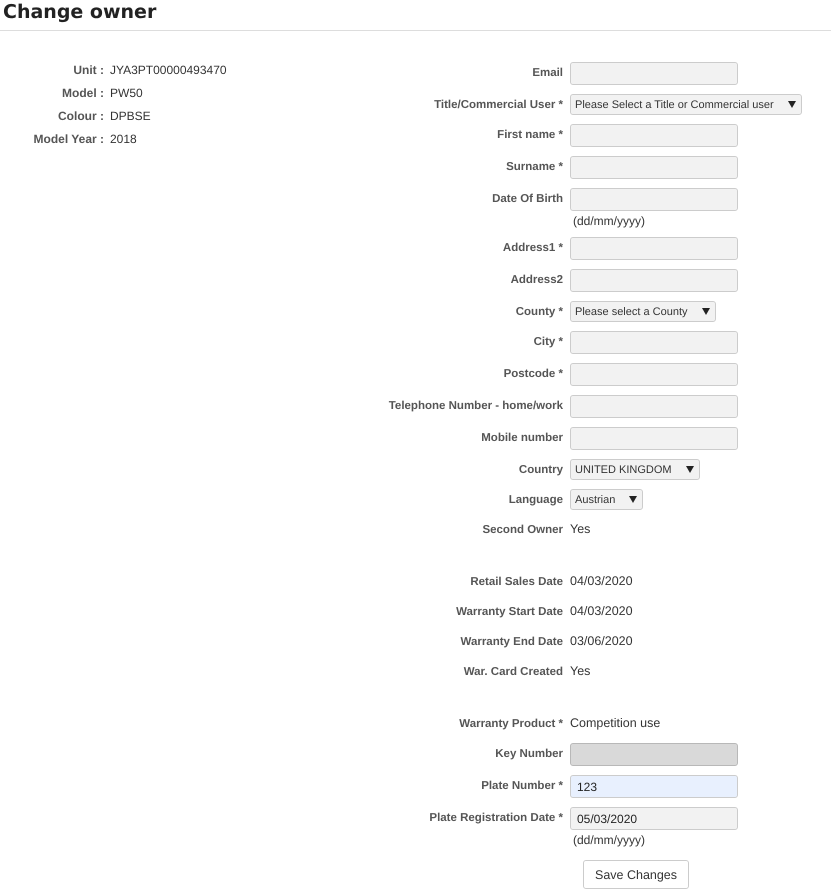  Describe the element at coordinates (495, 818) in the screenshot. I see `field-label: Plate Registration Date *` at that location.